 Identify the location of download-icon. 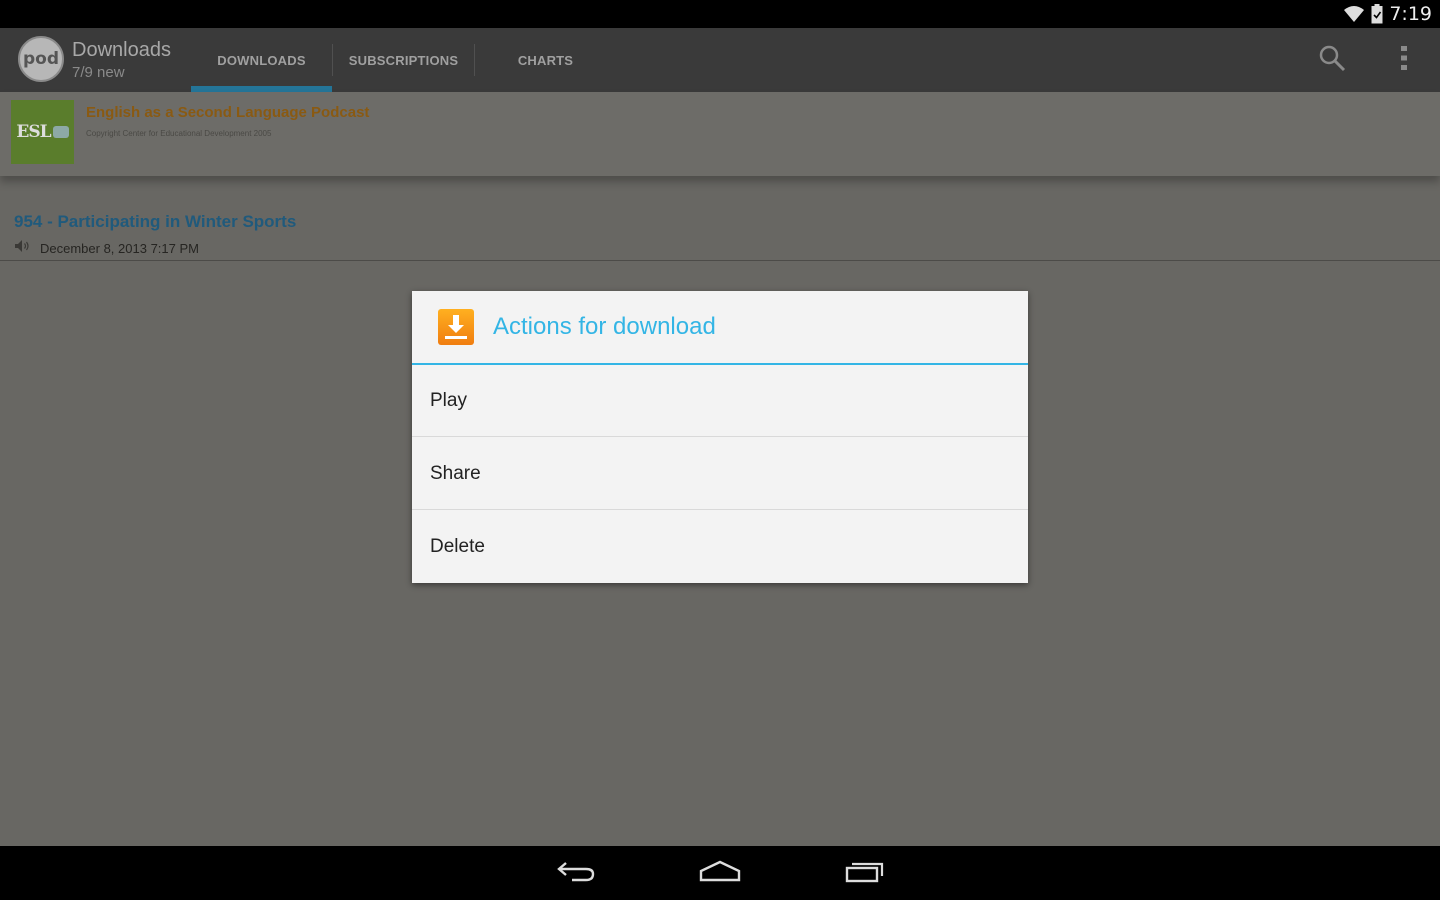
(456, 327).